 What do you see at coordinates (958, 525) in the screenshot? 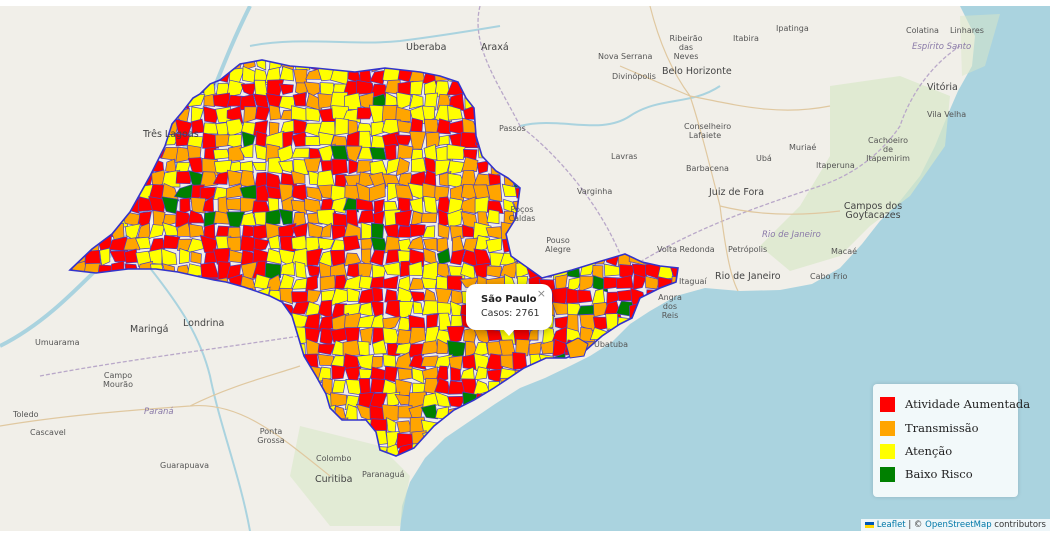
I see `osm-link: OpenStreetMap` at bounding box center [958, 525].